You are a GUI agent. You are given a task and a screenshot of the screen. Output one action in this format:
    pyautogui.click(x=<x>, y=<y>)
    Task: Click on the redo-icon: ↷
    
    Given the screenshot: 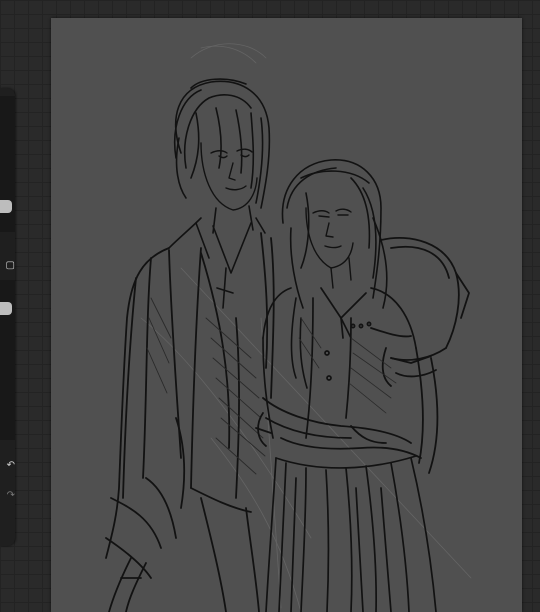 What is the action you would take?
    pyautogui.click(x=7, y=495)
    